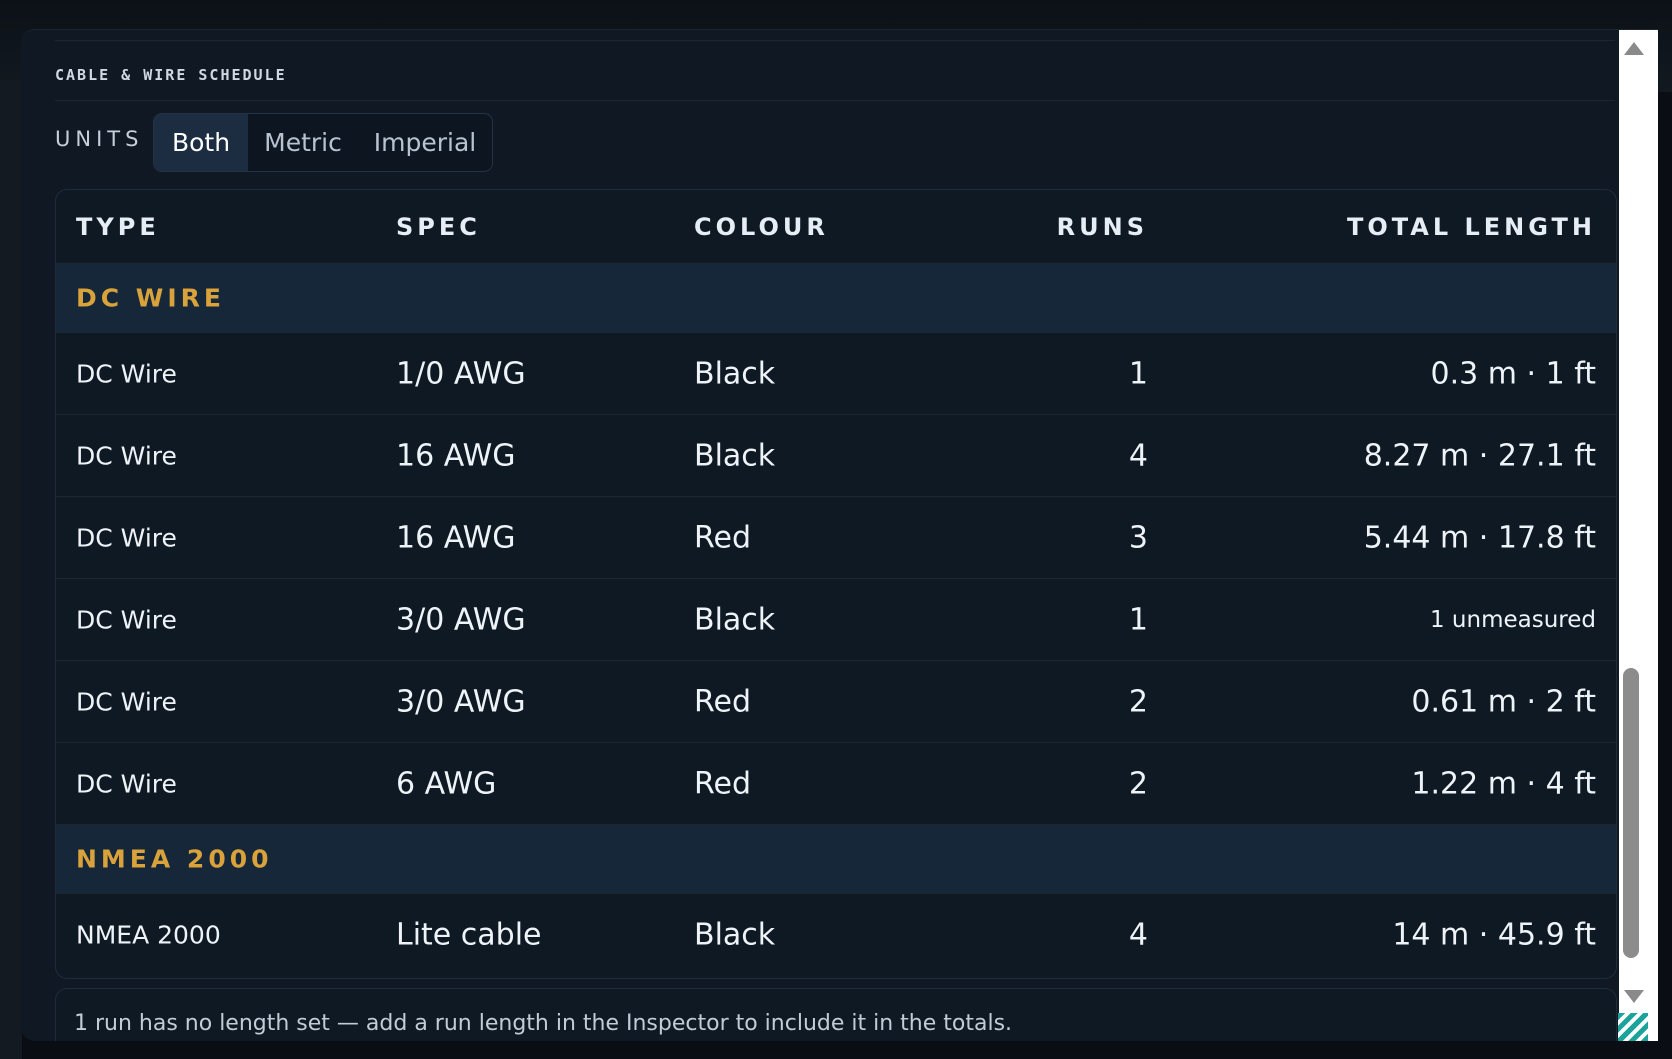 The height and width of the screenshot is (1059, 1672). I want to click on cell-total-length: 1 unmeasured, so click(1512, 619).